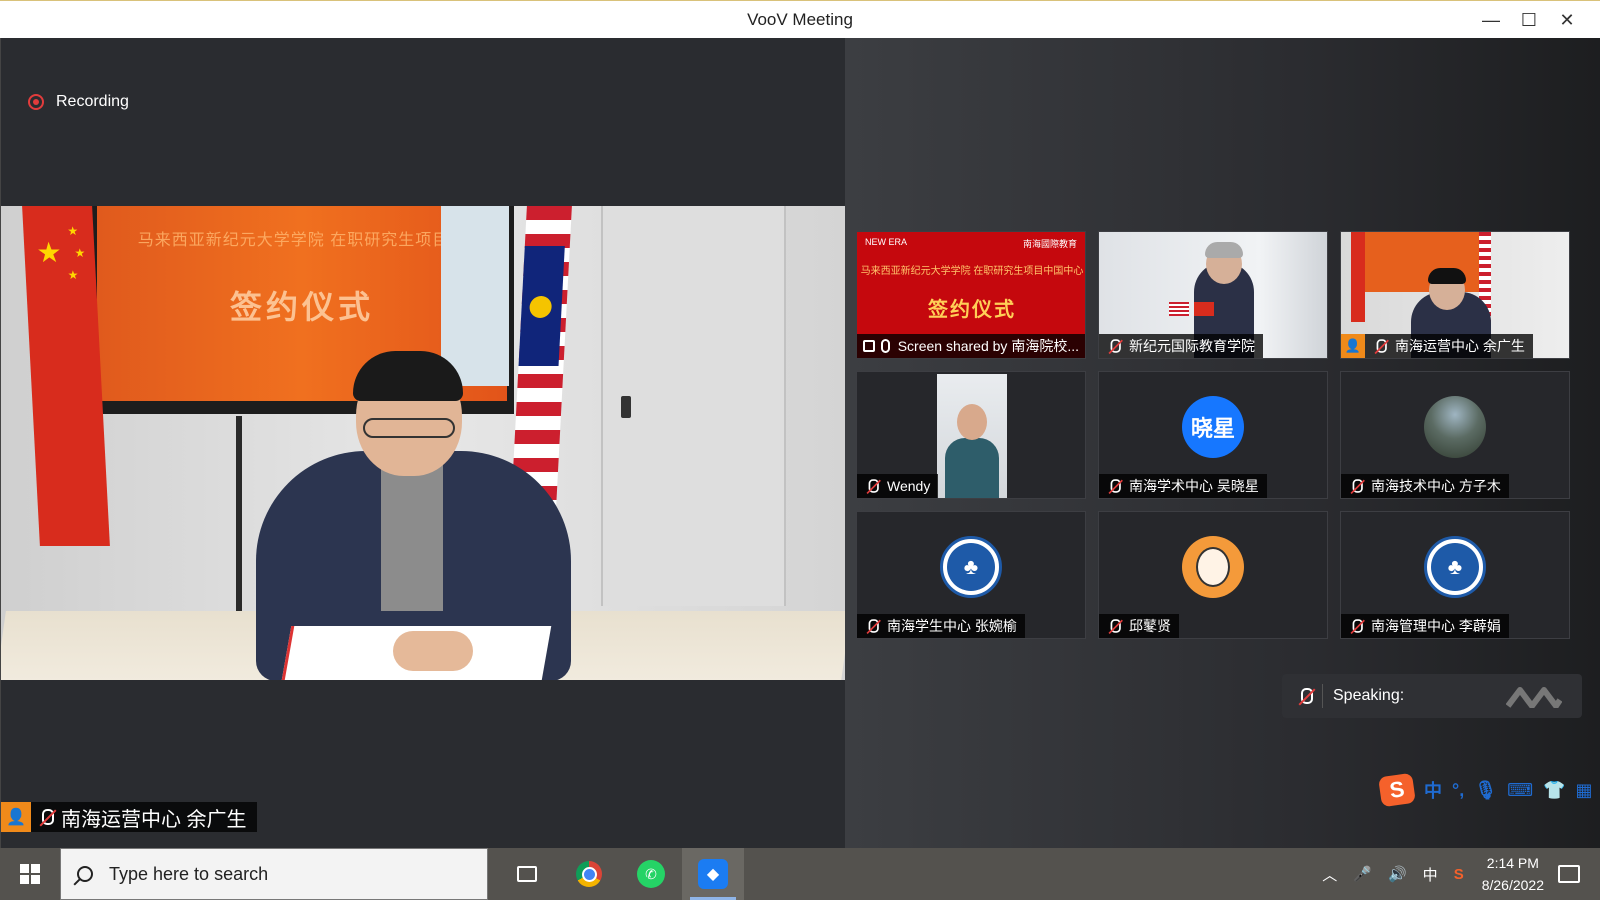 The image size is (1600, 900). What do you see at coordinates (972, 271) in the screenshot?
I see `slide-subtitle: 马来西亚新纪元大学学院 在职研究生项目中国中心` at bounding box center [972, 271].